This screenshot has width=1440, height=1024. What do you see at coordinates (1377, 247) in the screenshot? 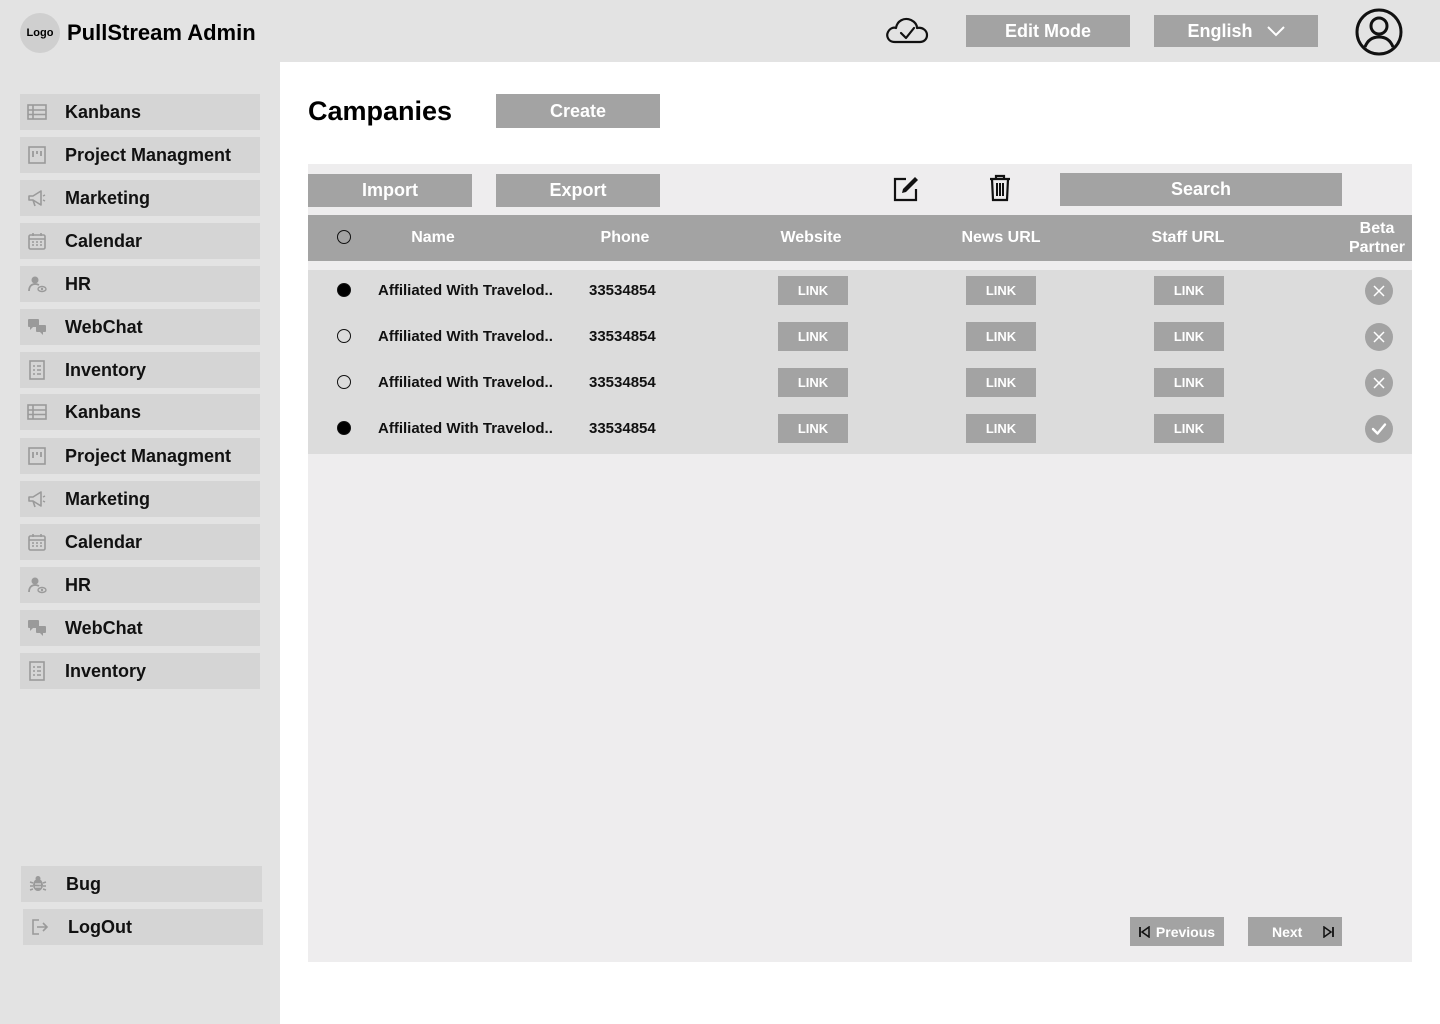
I see `beta-line2: Partner` at bounding box center [1377, 247].